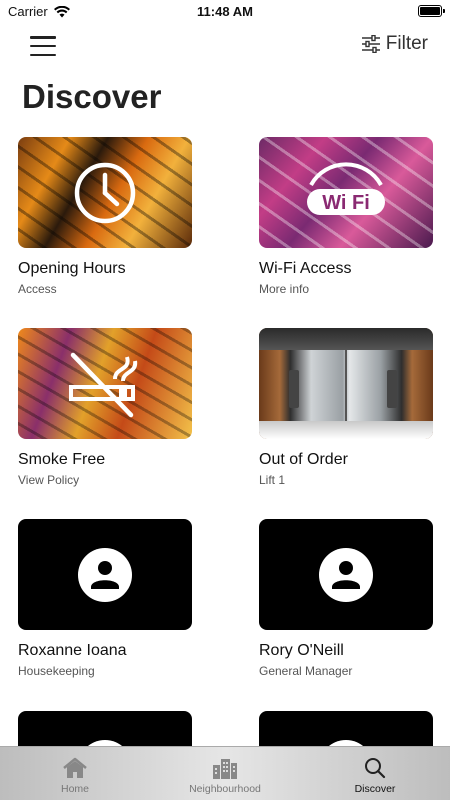  Describe the element at coordinates (375, 789) in the screenshot. I see `tab-label: Discover` at that location.